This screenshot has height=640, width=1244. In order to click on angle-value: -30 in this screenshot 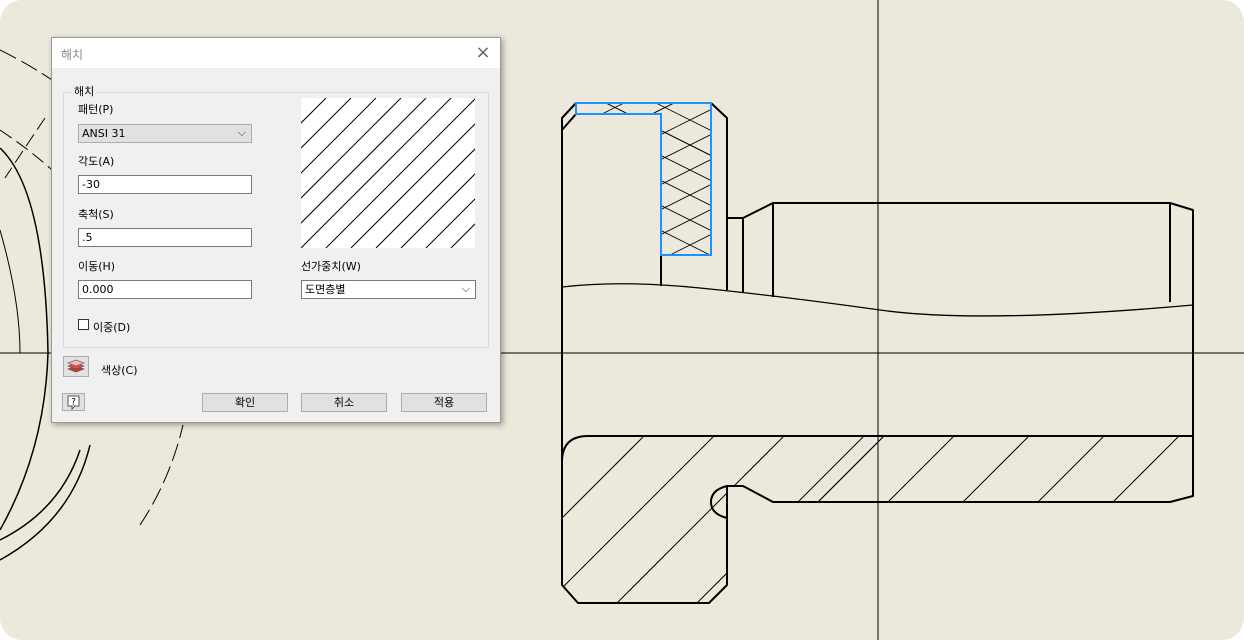, I will do `click(91, 184)`.